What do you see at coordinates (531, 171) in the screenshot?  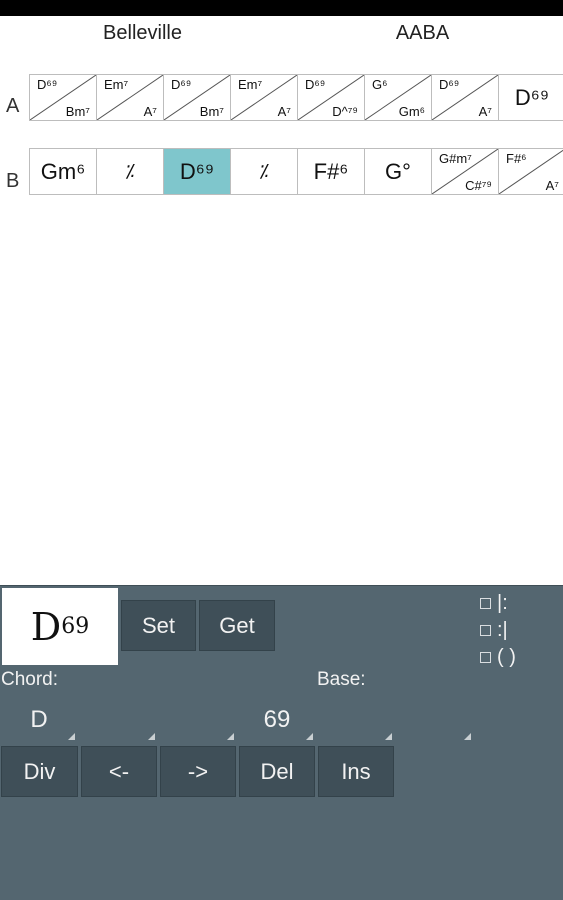 I see `chord-bar: F#⁶ A⁷` at bounding box center [531, 171].